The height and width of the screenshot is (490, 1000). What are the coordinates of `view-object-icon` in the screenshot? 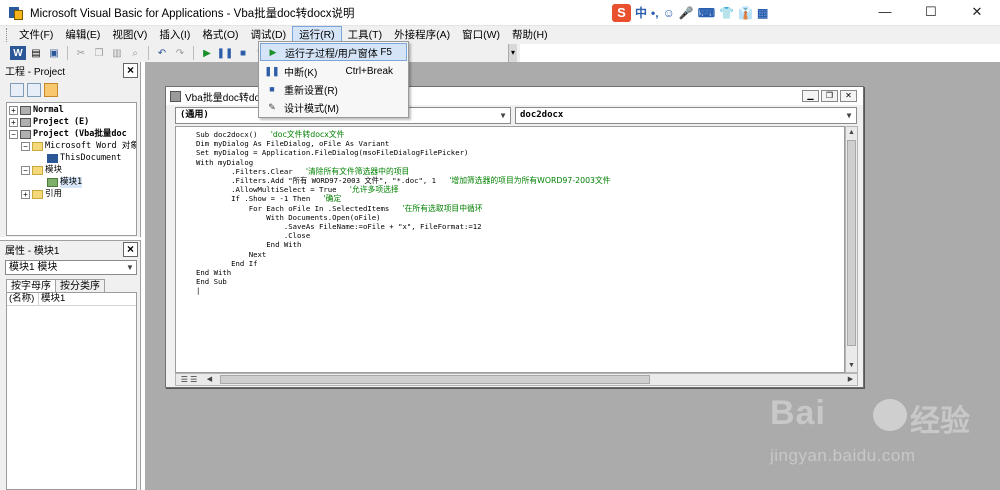 It's located at (34, 90).